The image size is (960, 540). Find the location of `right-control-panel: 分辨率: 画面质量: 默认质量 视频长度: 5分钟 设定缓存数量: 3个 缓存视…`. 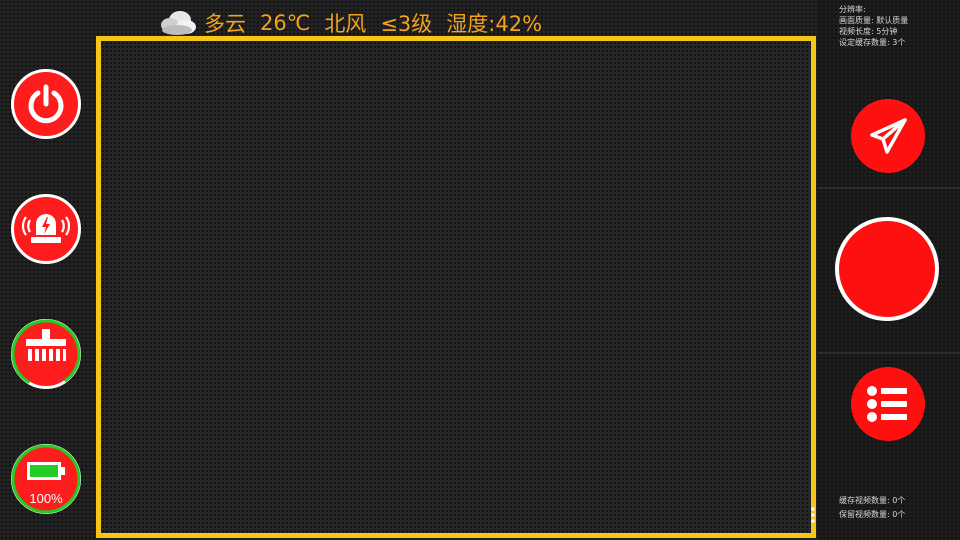

right-control-panel: 分辨率: 画面质量: 默认质量 视频长度: 5分钟 设定缓存数量: 3个 缓存视… is located at coordinates (889, 270).